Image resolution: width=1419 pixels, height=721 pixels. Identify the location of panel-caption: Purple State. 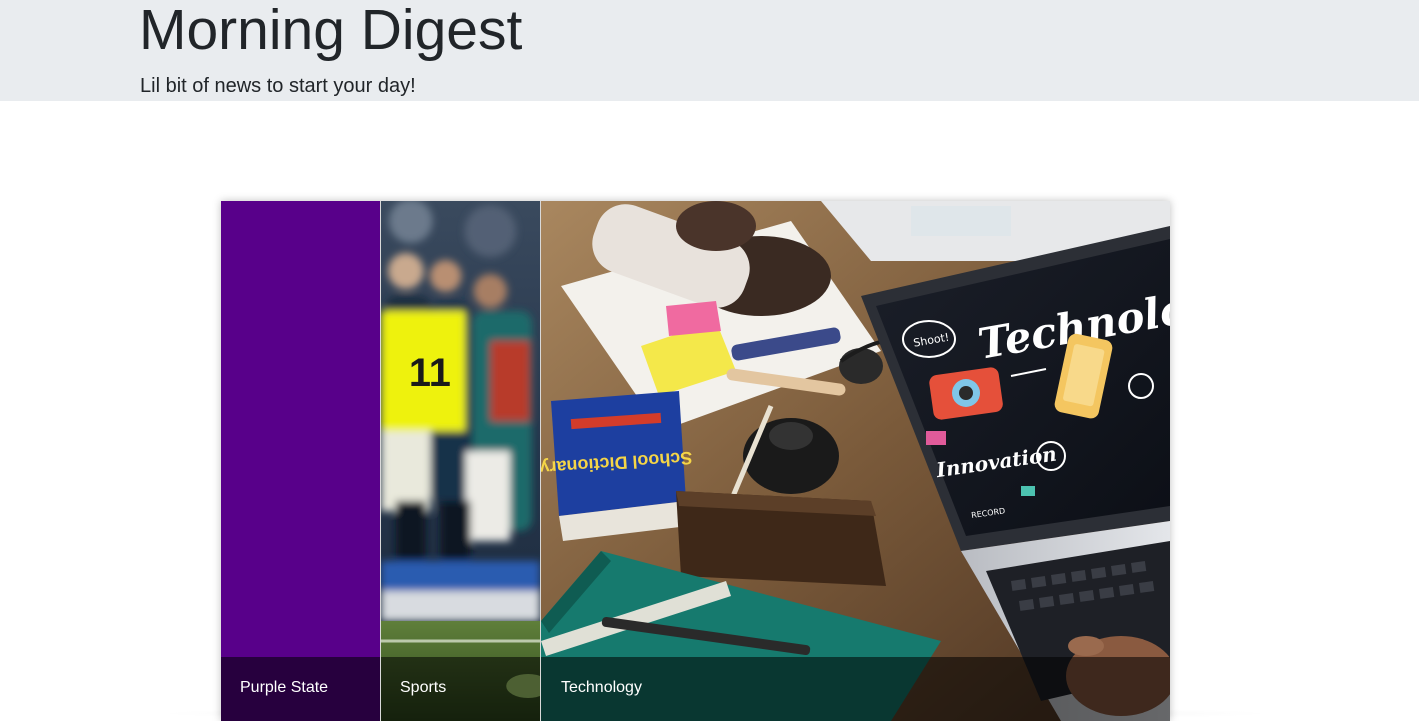
(300, 689).